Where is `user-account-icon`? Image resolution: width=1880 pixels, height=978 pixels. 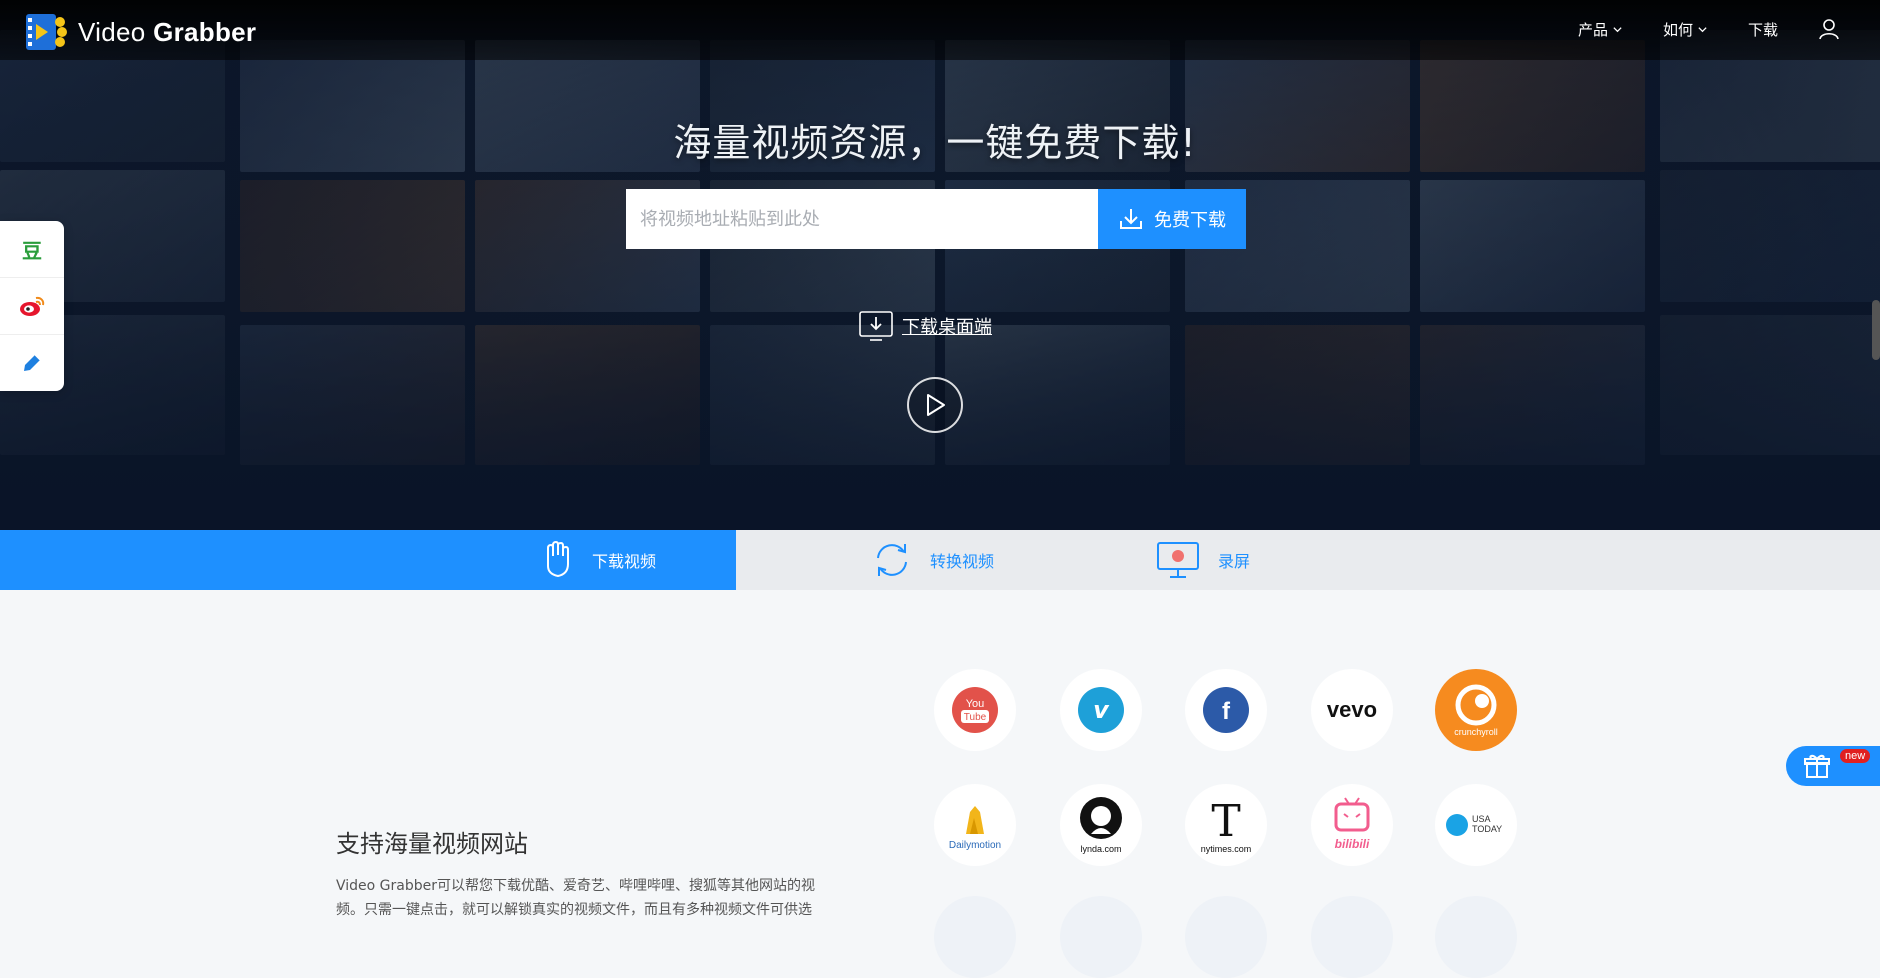
user-account-icon is located at coordinates (1829, 29).